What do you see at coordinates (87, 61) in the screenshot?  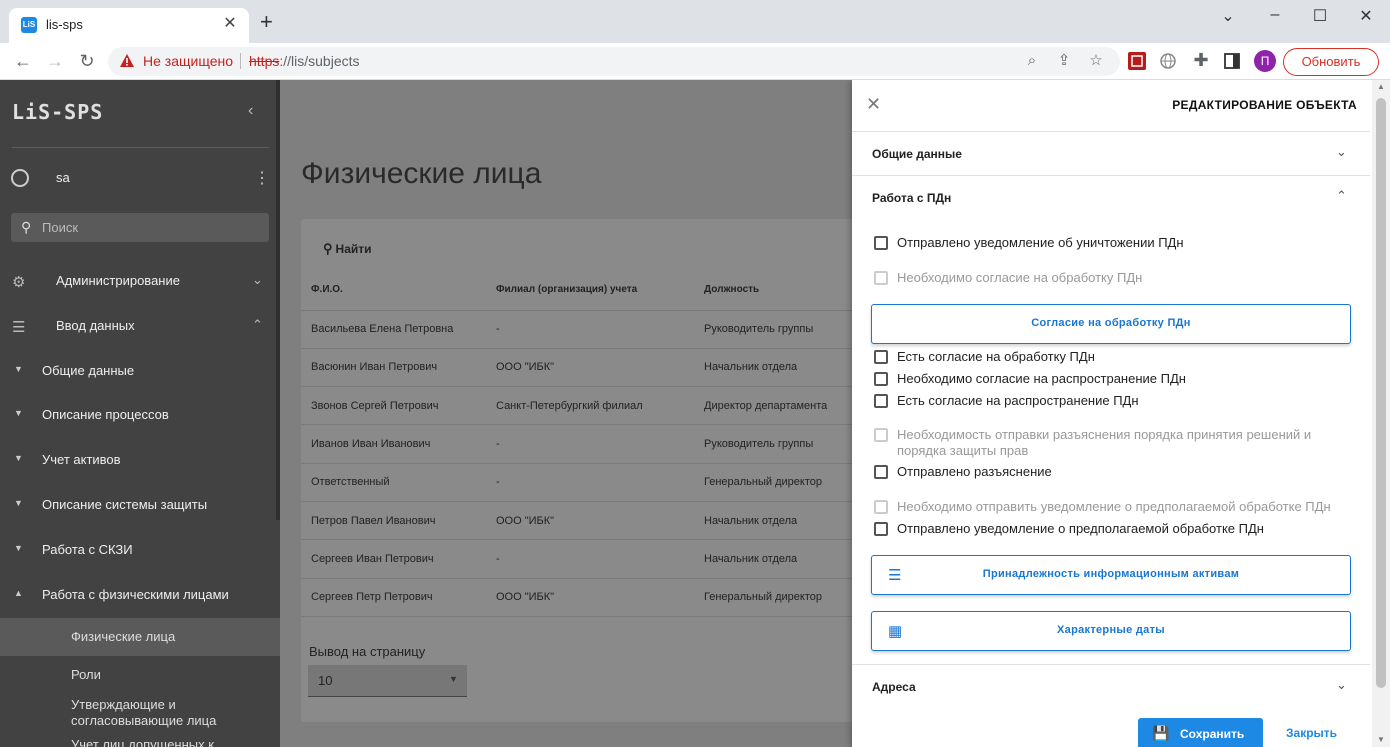 I see `reload-icon: ↻` at bounding box center [87, 61].